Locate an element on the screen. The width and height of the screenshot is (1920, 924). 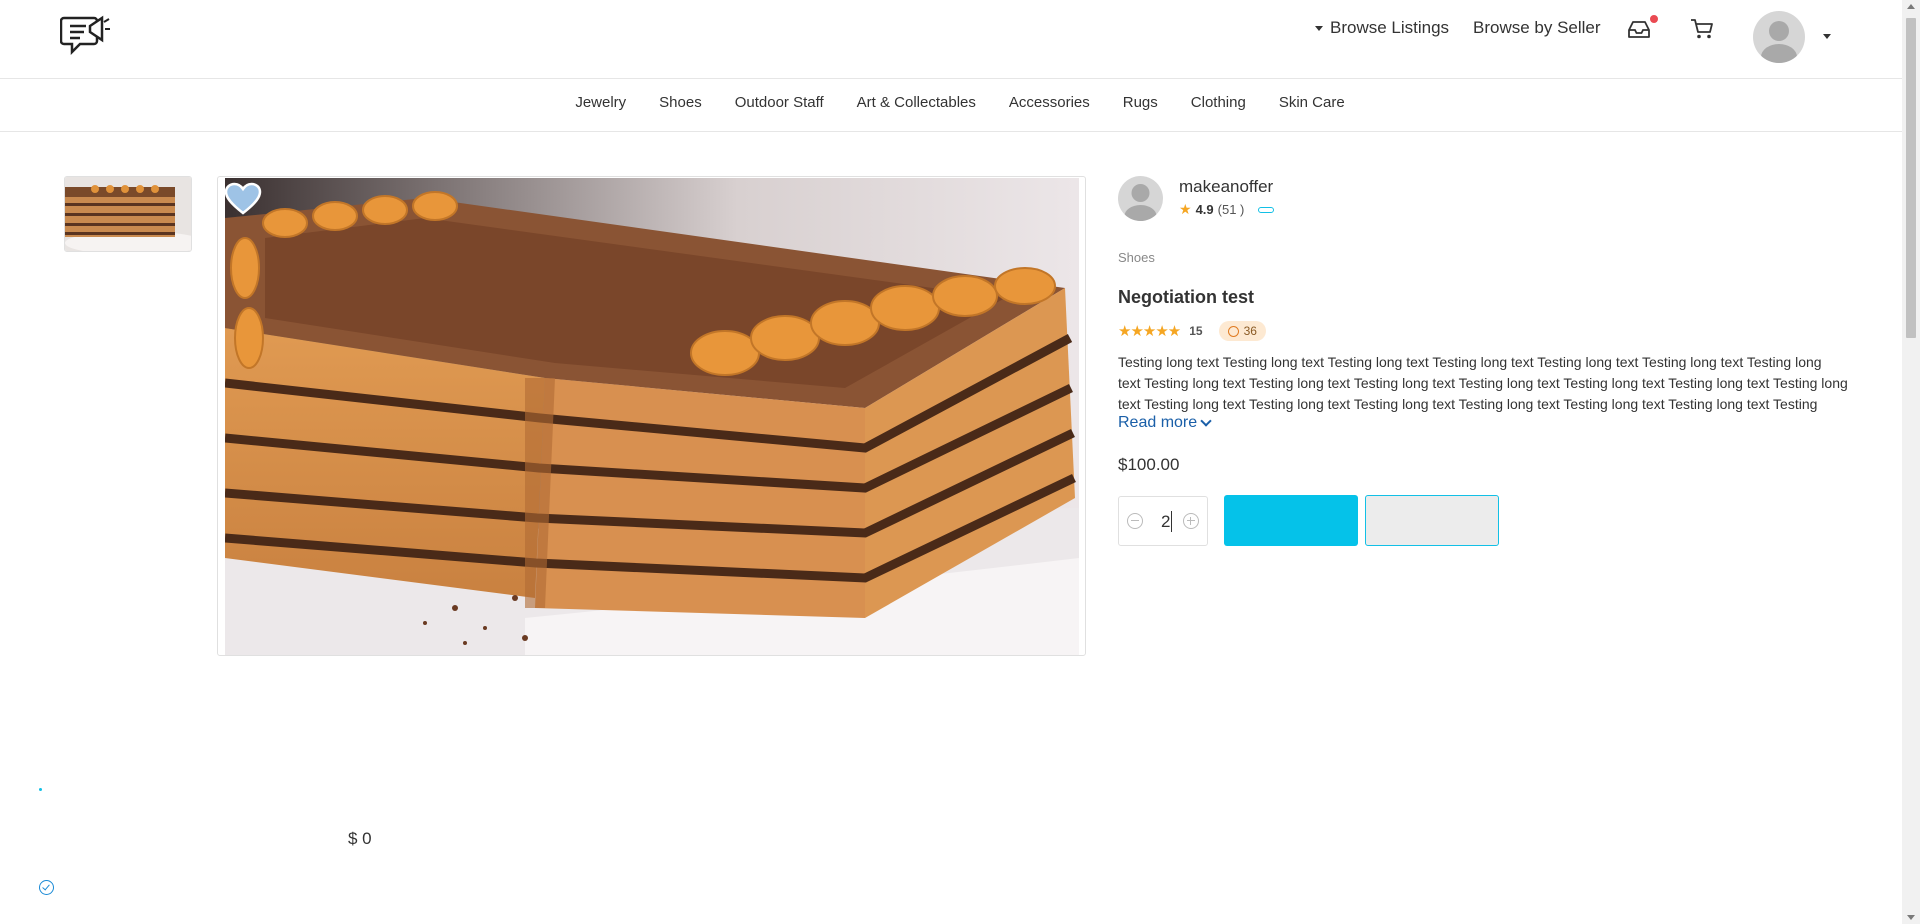
seller-rating: ★ 4.9 (51 ) is located at coordinates (1227, 209).